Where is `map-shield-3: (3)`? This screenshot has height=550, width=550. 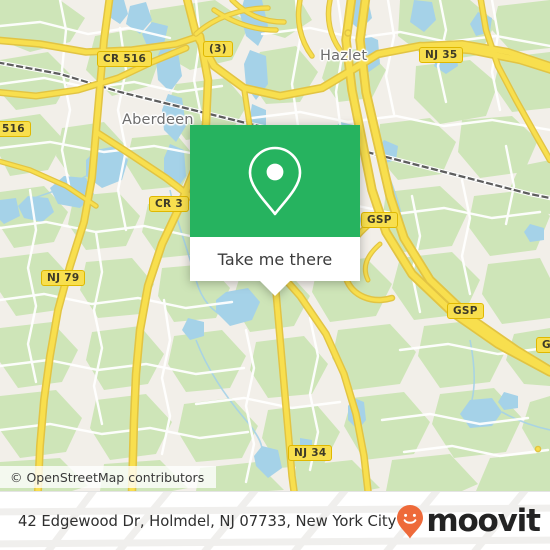
map-shield-3: (3) is located at coordinates (218, 49).